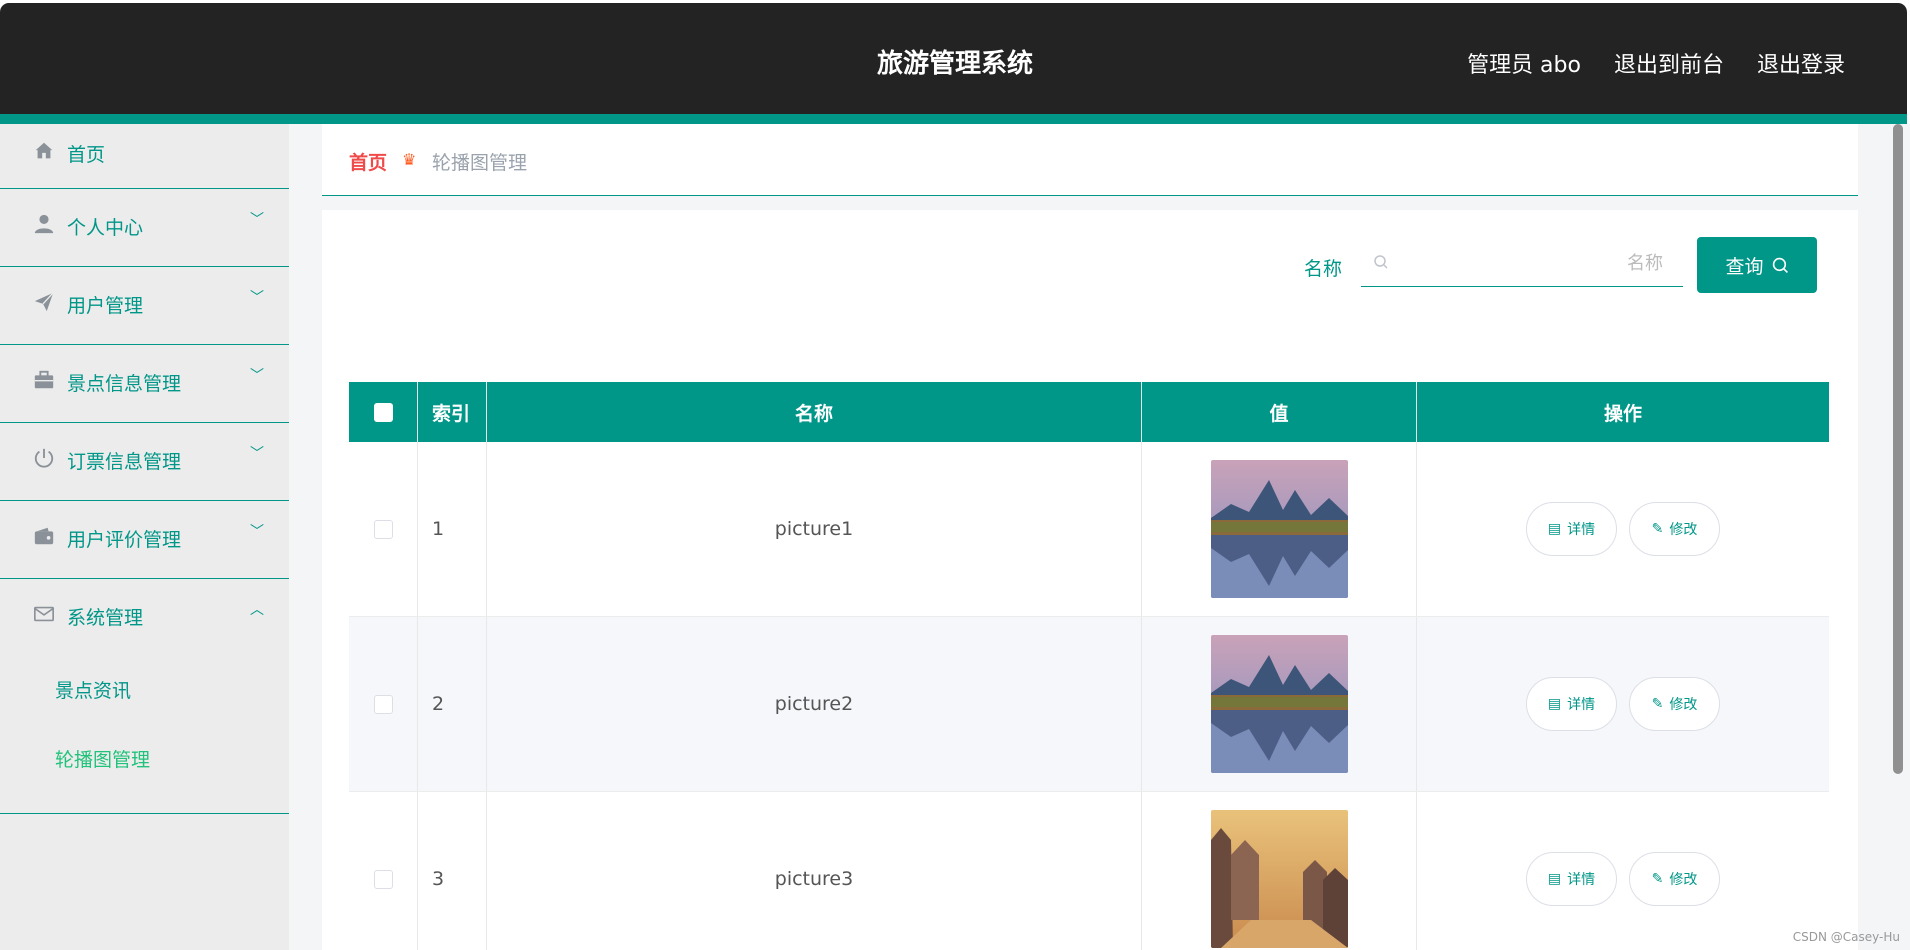  Describe the element at coordinates (44, 302) in the screenshot. I see `paper-plane-icon` at that location.